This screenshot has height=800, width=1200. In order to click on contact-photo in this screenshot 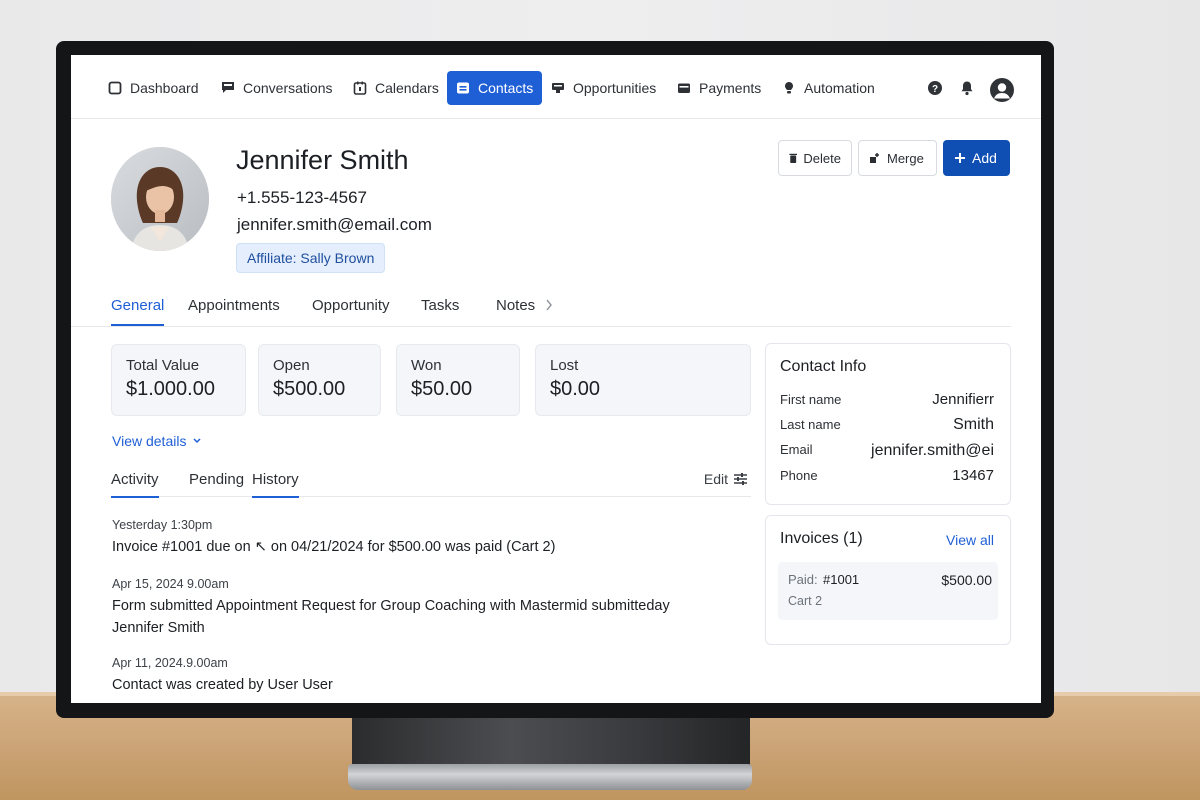, I will do `click(160, 199)`.